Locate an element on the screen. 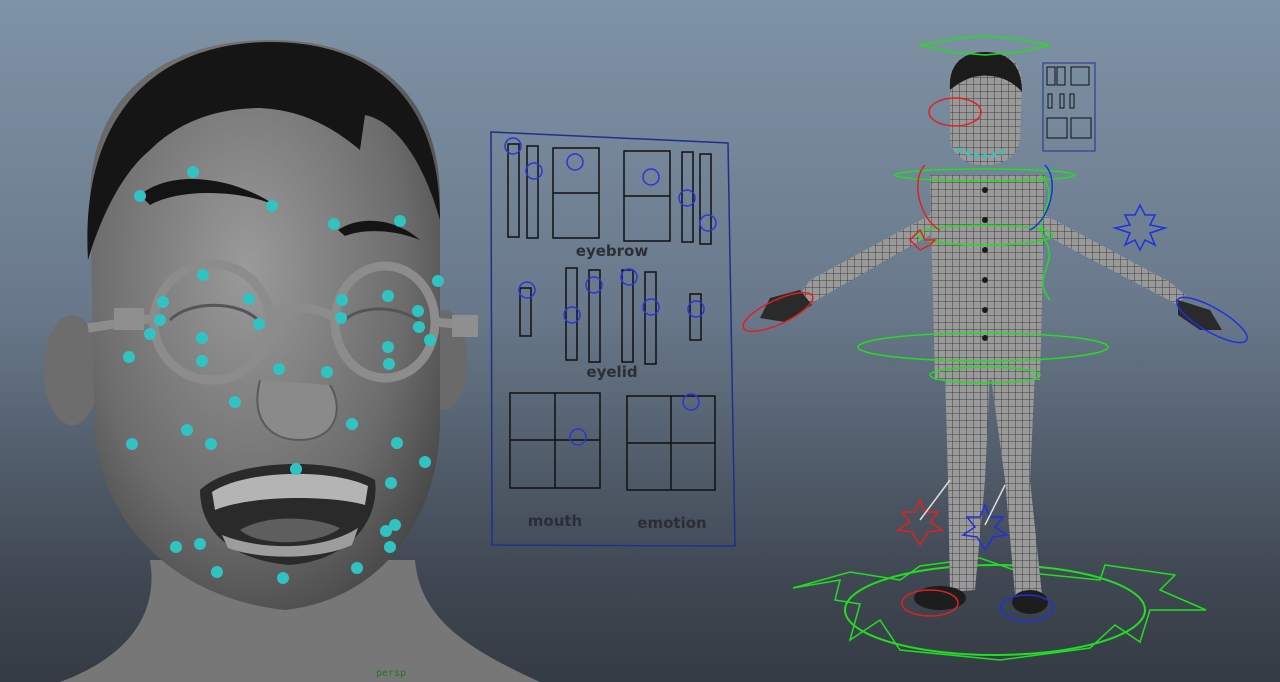 The width and height of the screenshot is (1280, 682). camera-label: persp is located at coordinates (391, 673).